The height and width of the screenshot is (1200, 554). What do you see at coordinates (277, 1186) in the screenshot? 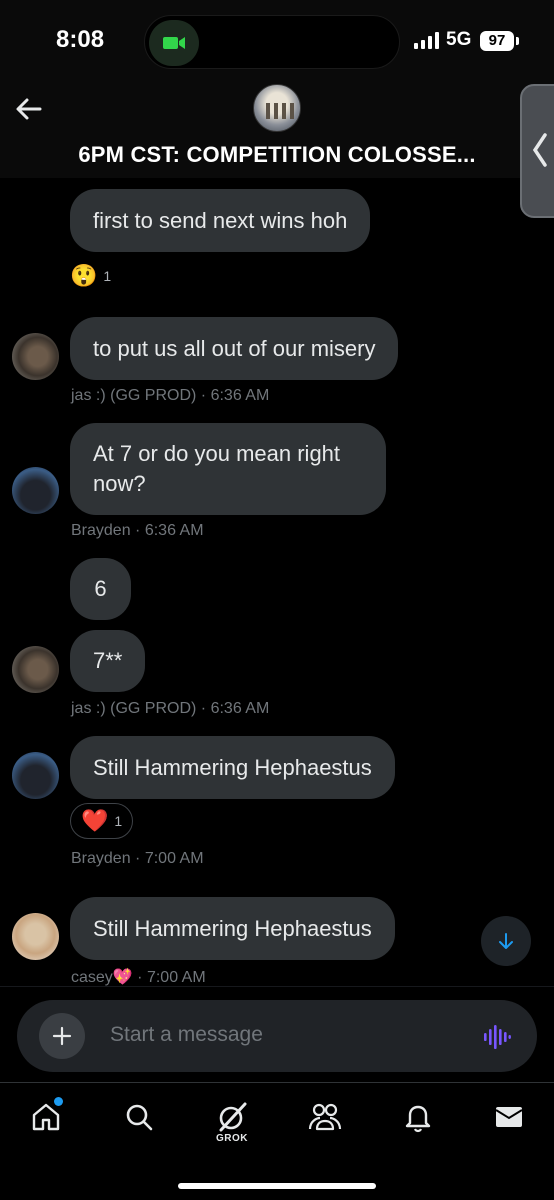
I see `home-indicator` at bounding box center [277, 1186].